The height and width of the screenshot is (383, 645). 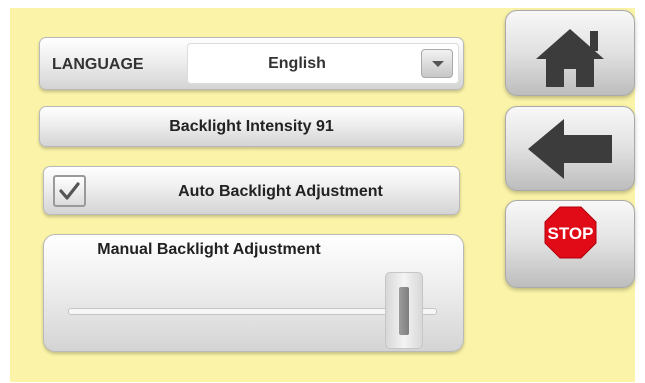 I want to click on backlight-slider-thumb, so click(x=404, y=310).